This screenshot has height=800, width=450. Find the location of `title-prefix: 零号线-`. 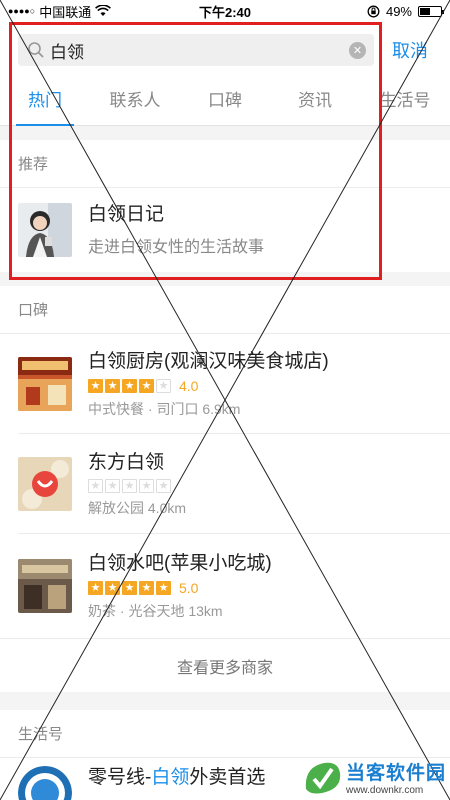

title-prefix: 零号线- is located at coordinates (120, 777).